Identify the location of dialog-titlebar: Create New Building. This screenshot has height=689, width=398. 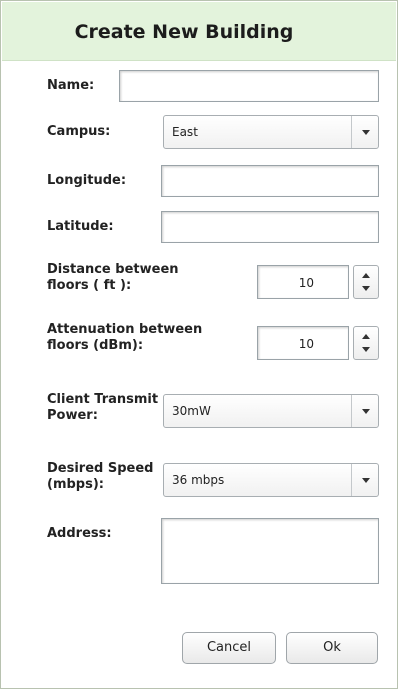
(199, 31).